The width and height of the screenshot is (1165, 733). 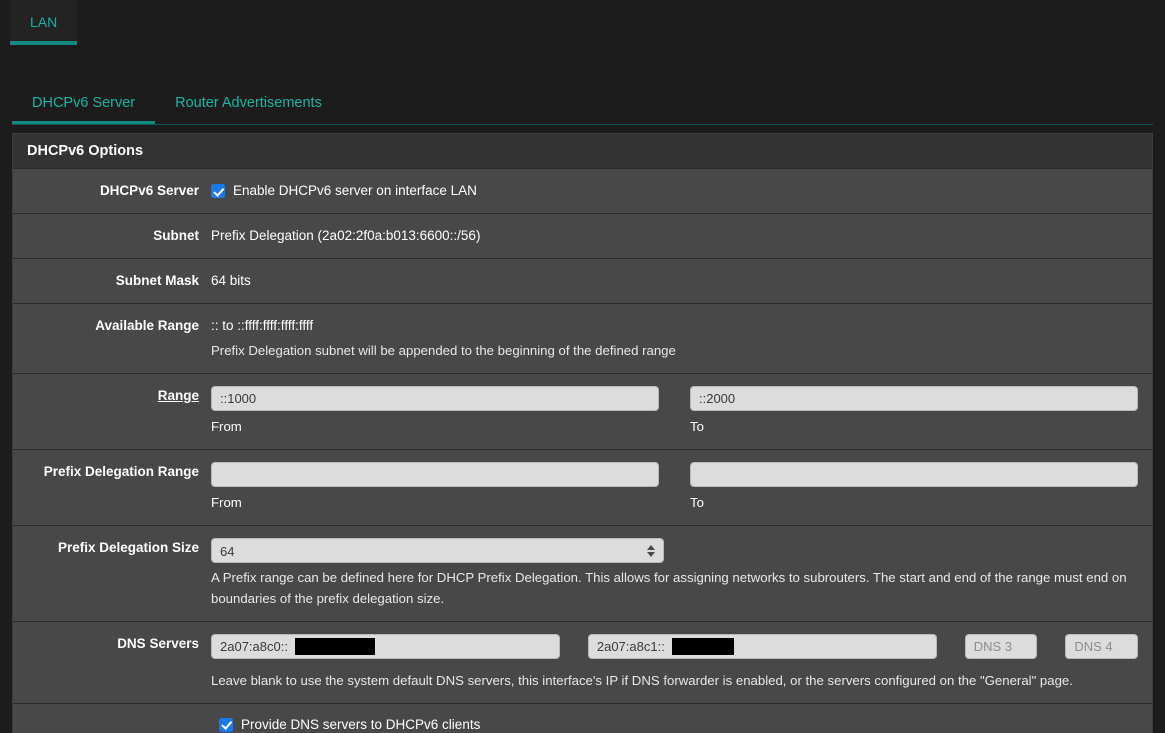 I want to click on row-prefix-delegation-range: Prefix Delegation Range From To, so click(x=582, y=488).